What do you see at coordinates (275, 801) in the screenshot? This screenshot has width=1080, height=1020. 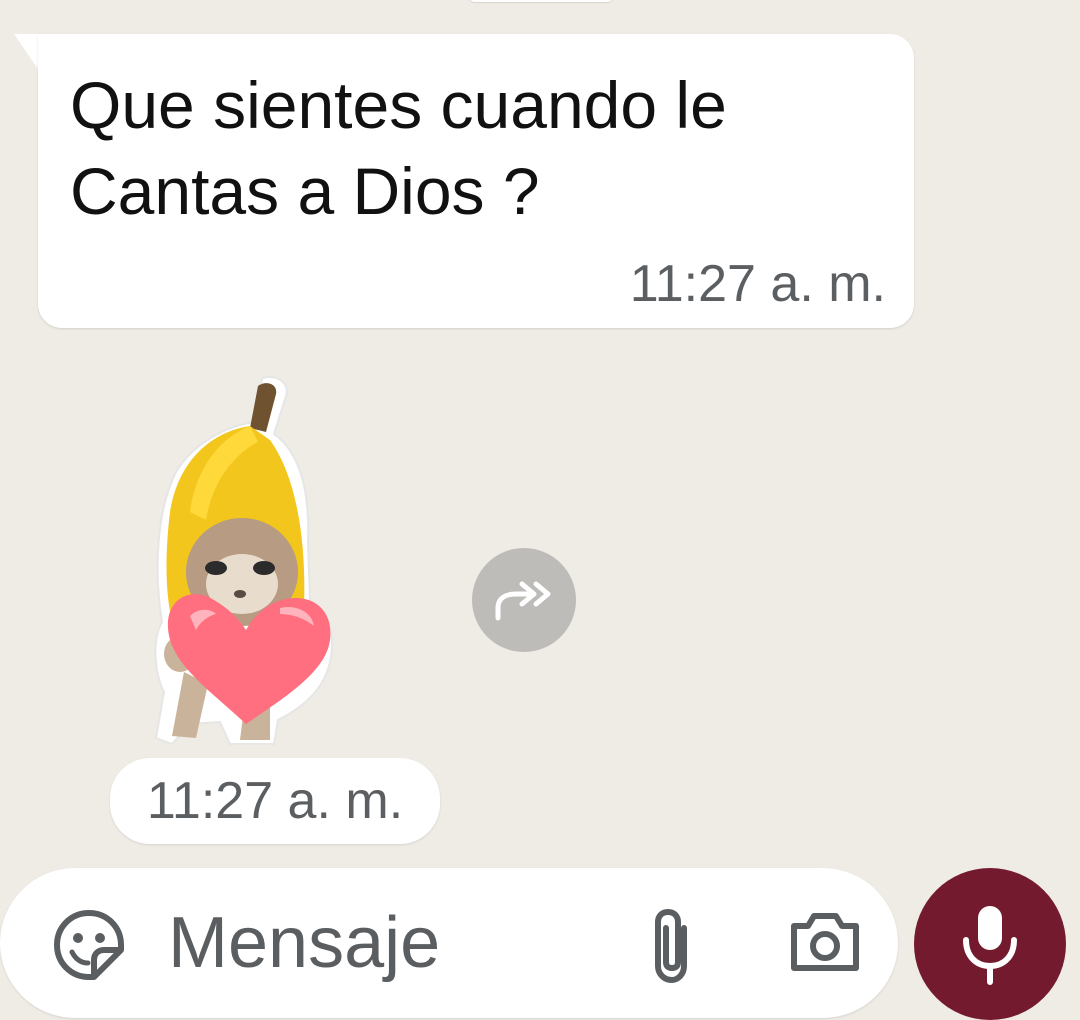 I see `sticker-timestamp: 11:27 a. m.` at bounding box center [275, 801].